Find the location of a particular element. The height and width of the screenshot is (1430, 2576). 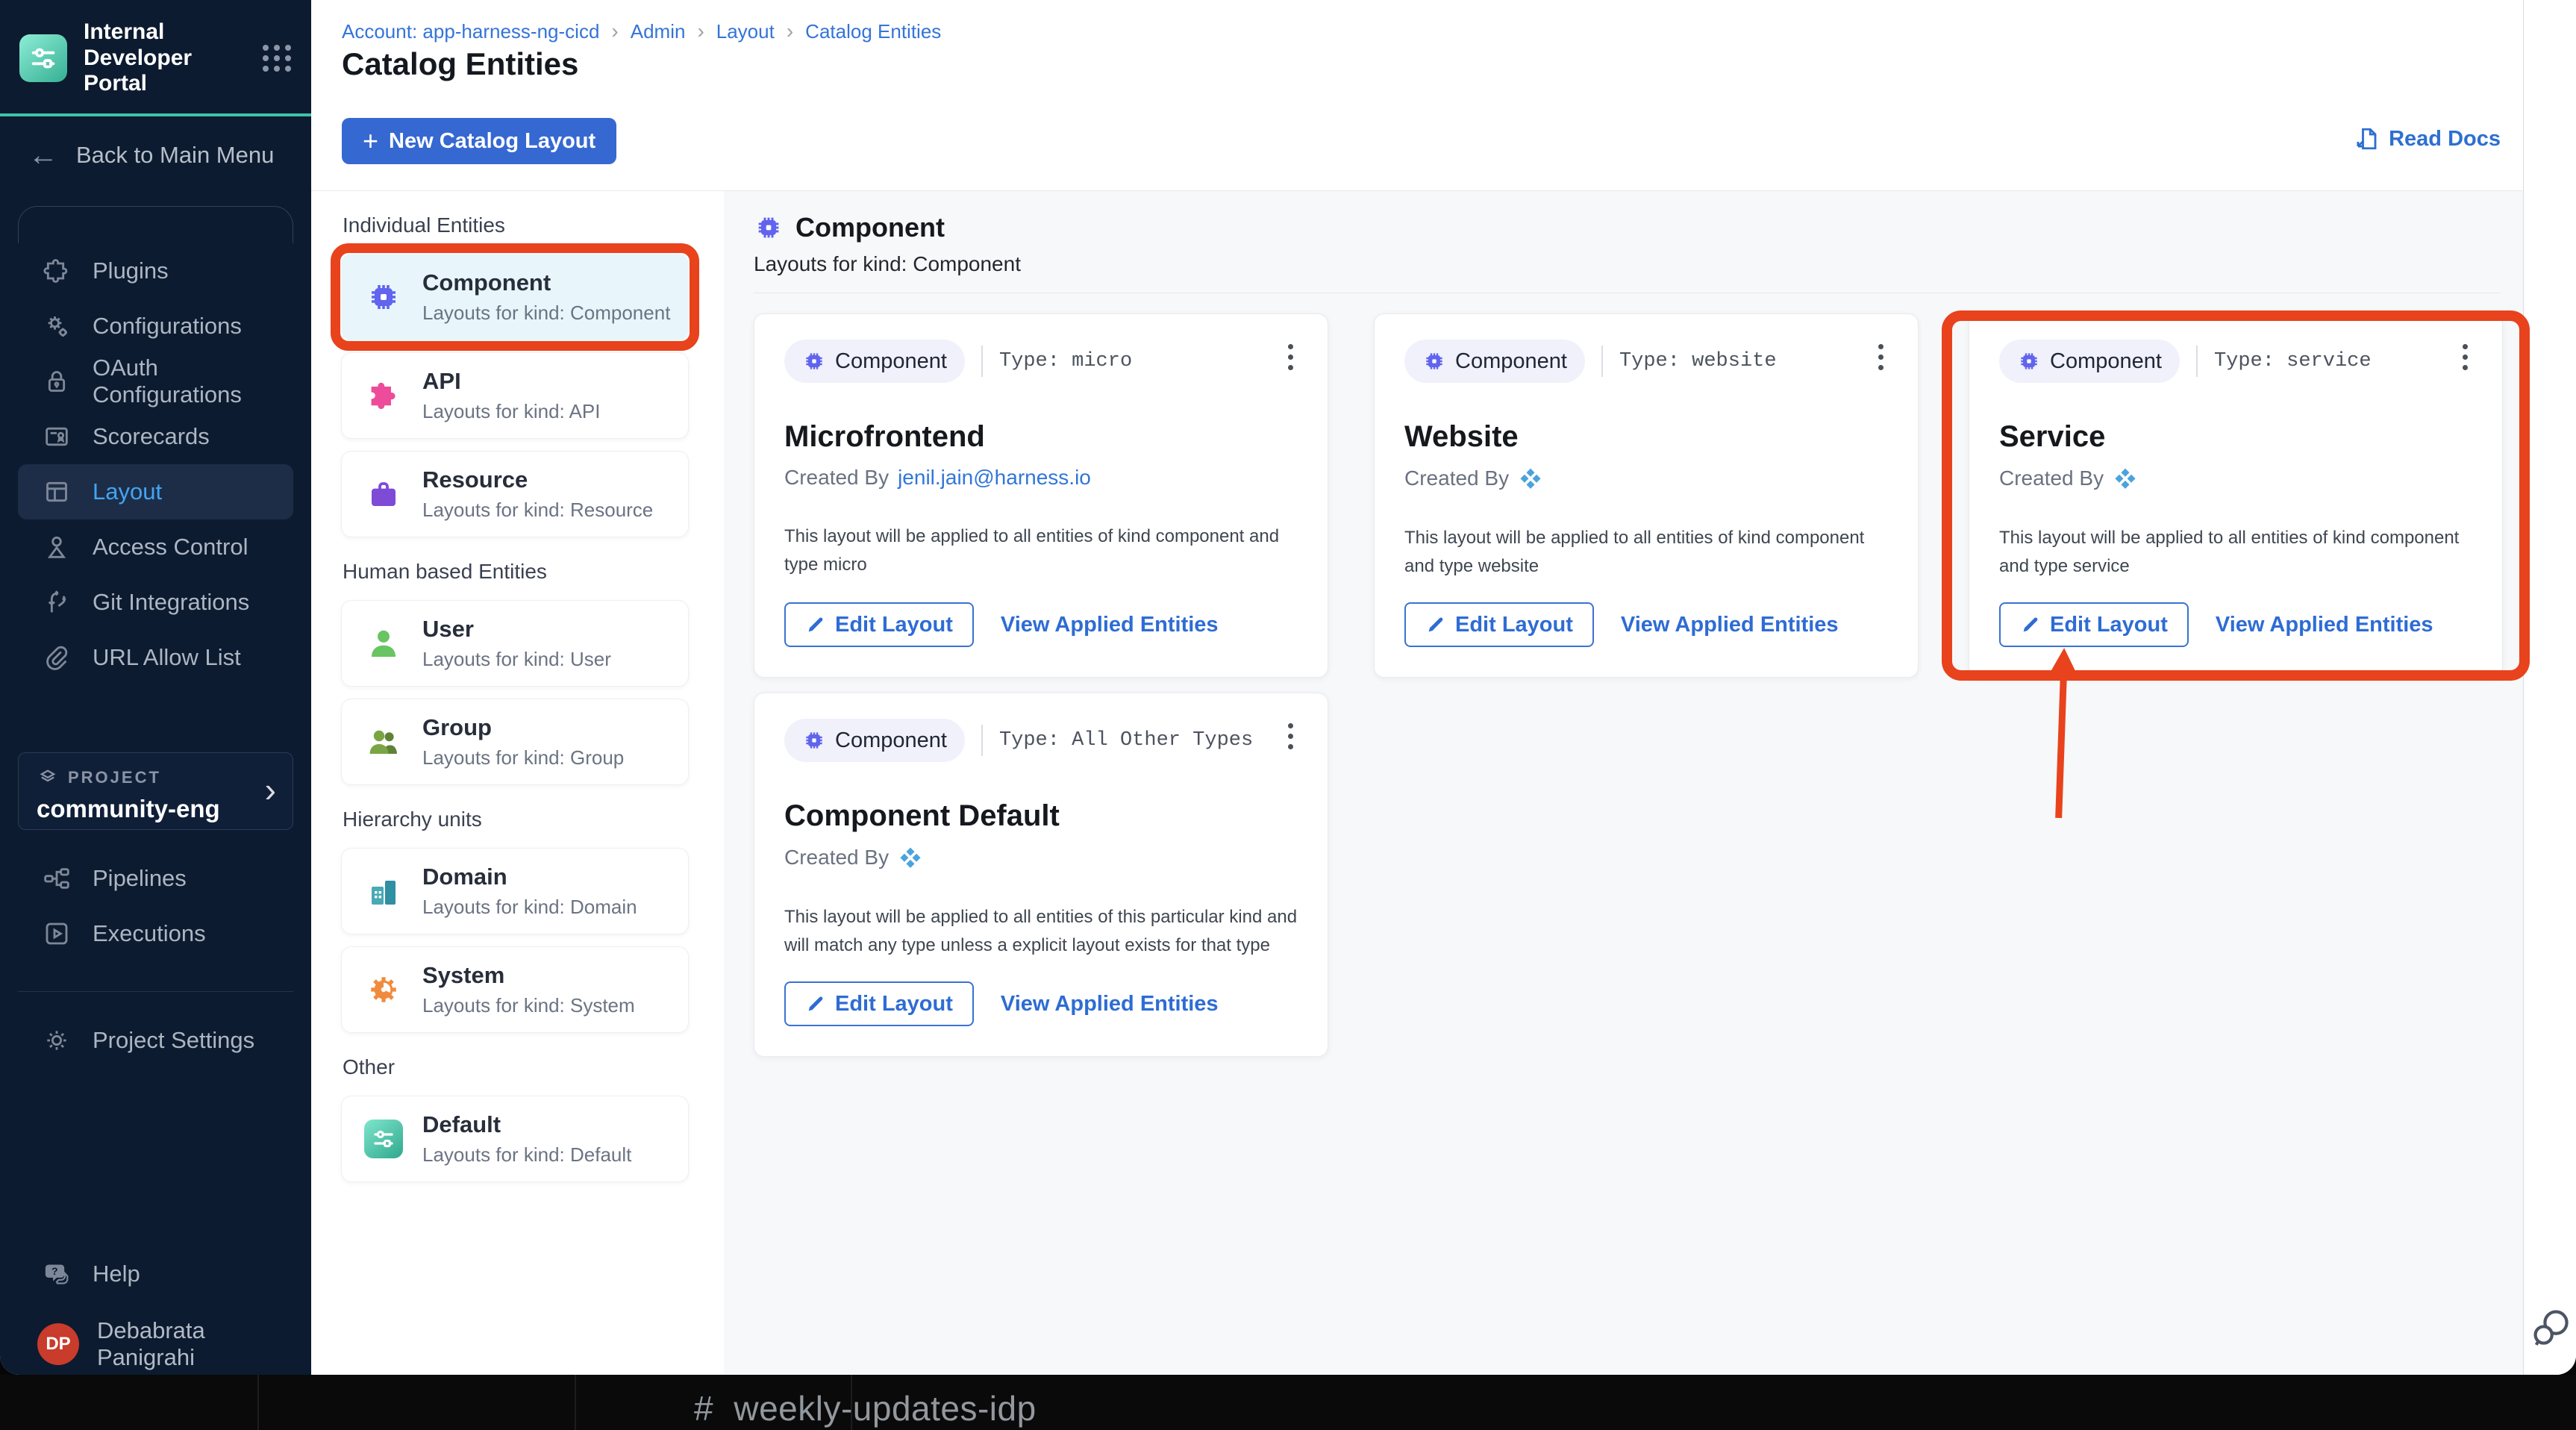

entity-item-user: User Layouts for kind: User is located at coordinates (515, 644).